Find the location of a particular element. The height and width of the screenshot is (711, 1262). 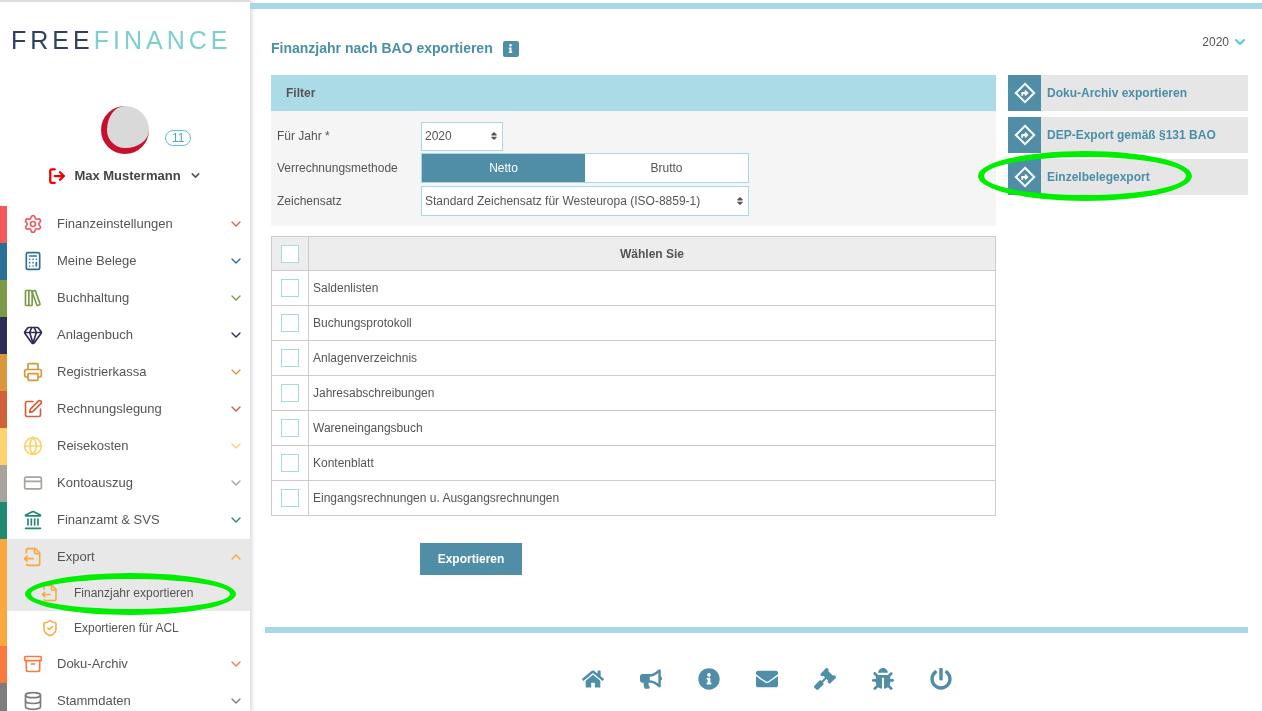

table-cell-text: Saldenlisten is located at coordinates (346, 288).